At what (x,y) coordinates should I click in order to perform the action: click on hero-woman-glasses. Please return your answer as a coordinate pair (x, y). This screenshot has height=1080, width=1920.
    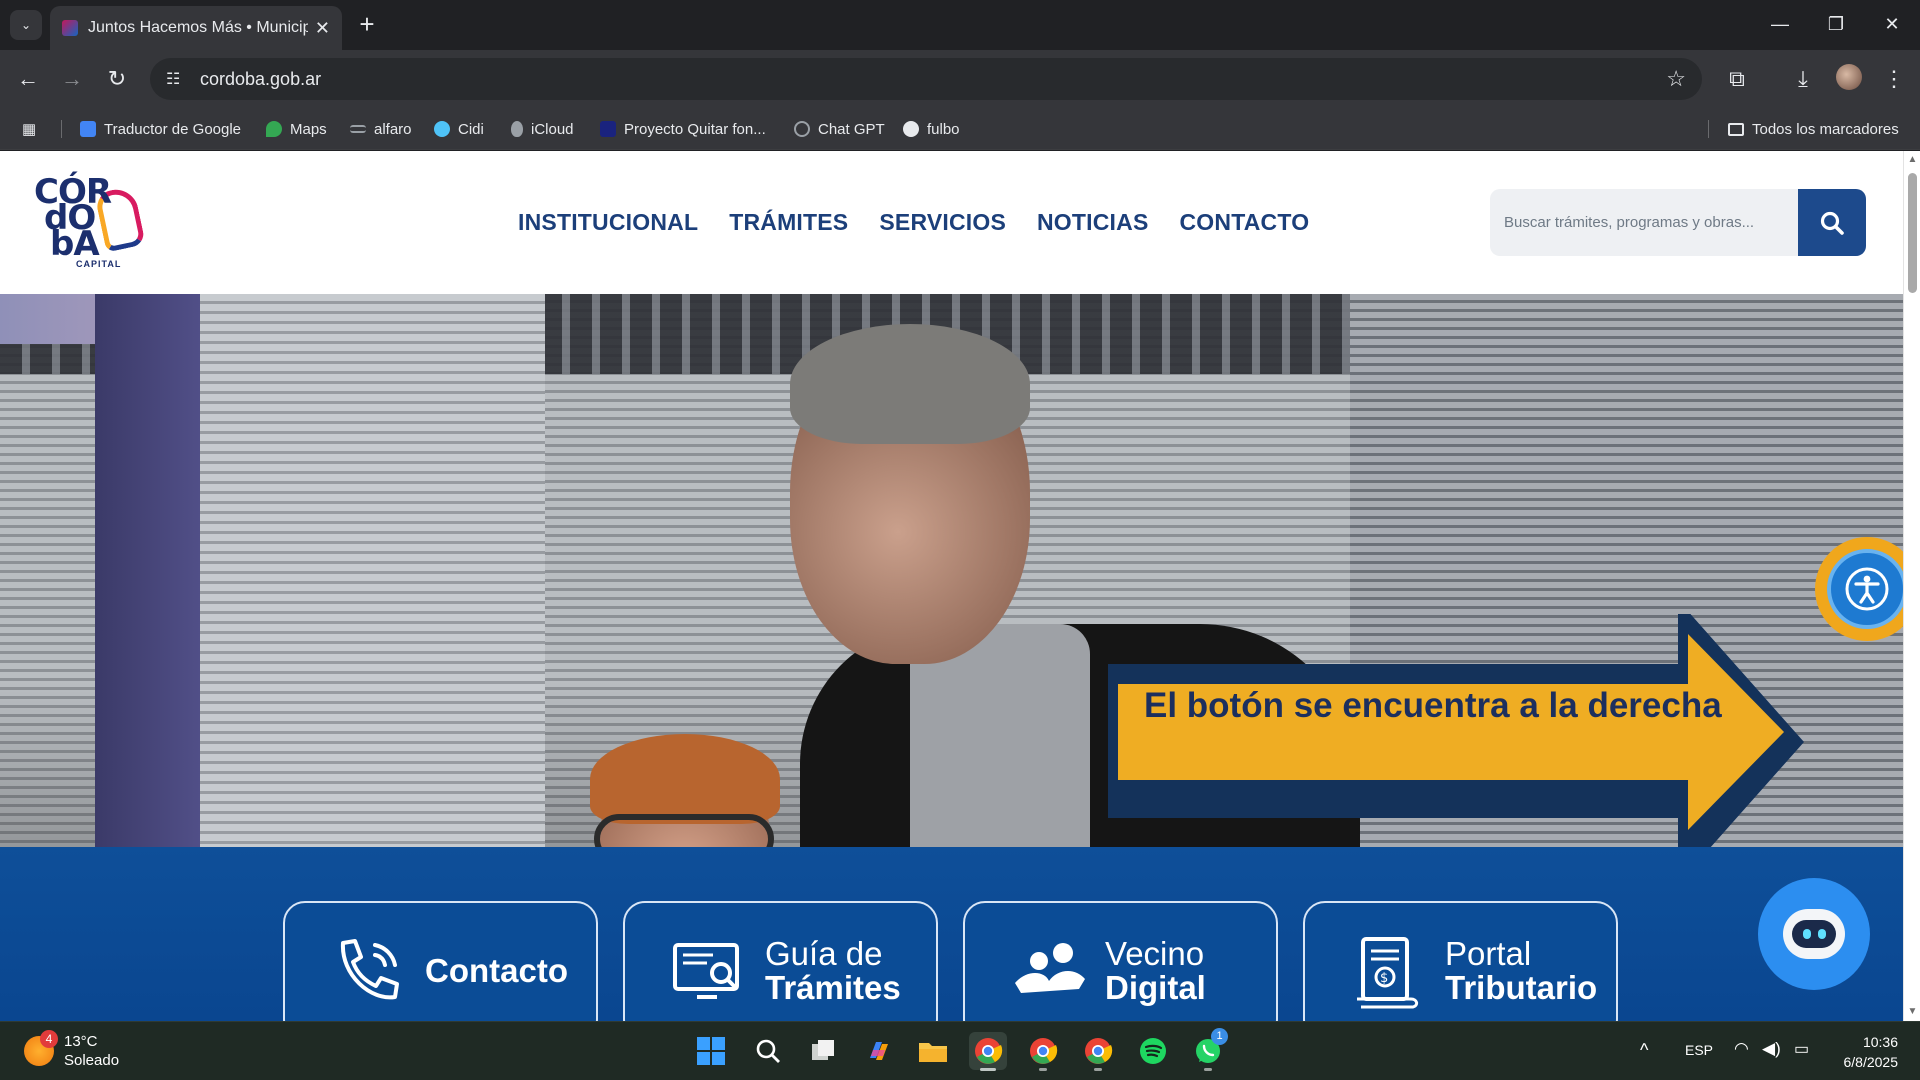
    Looking at the image, I should click on (684, 830).